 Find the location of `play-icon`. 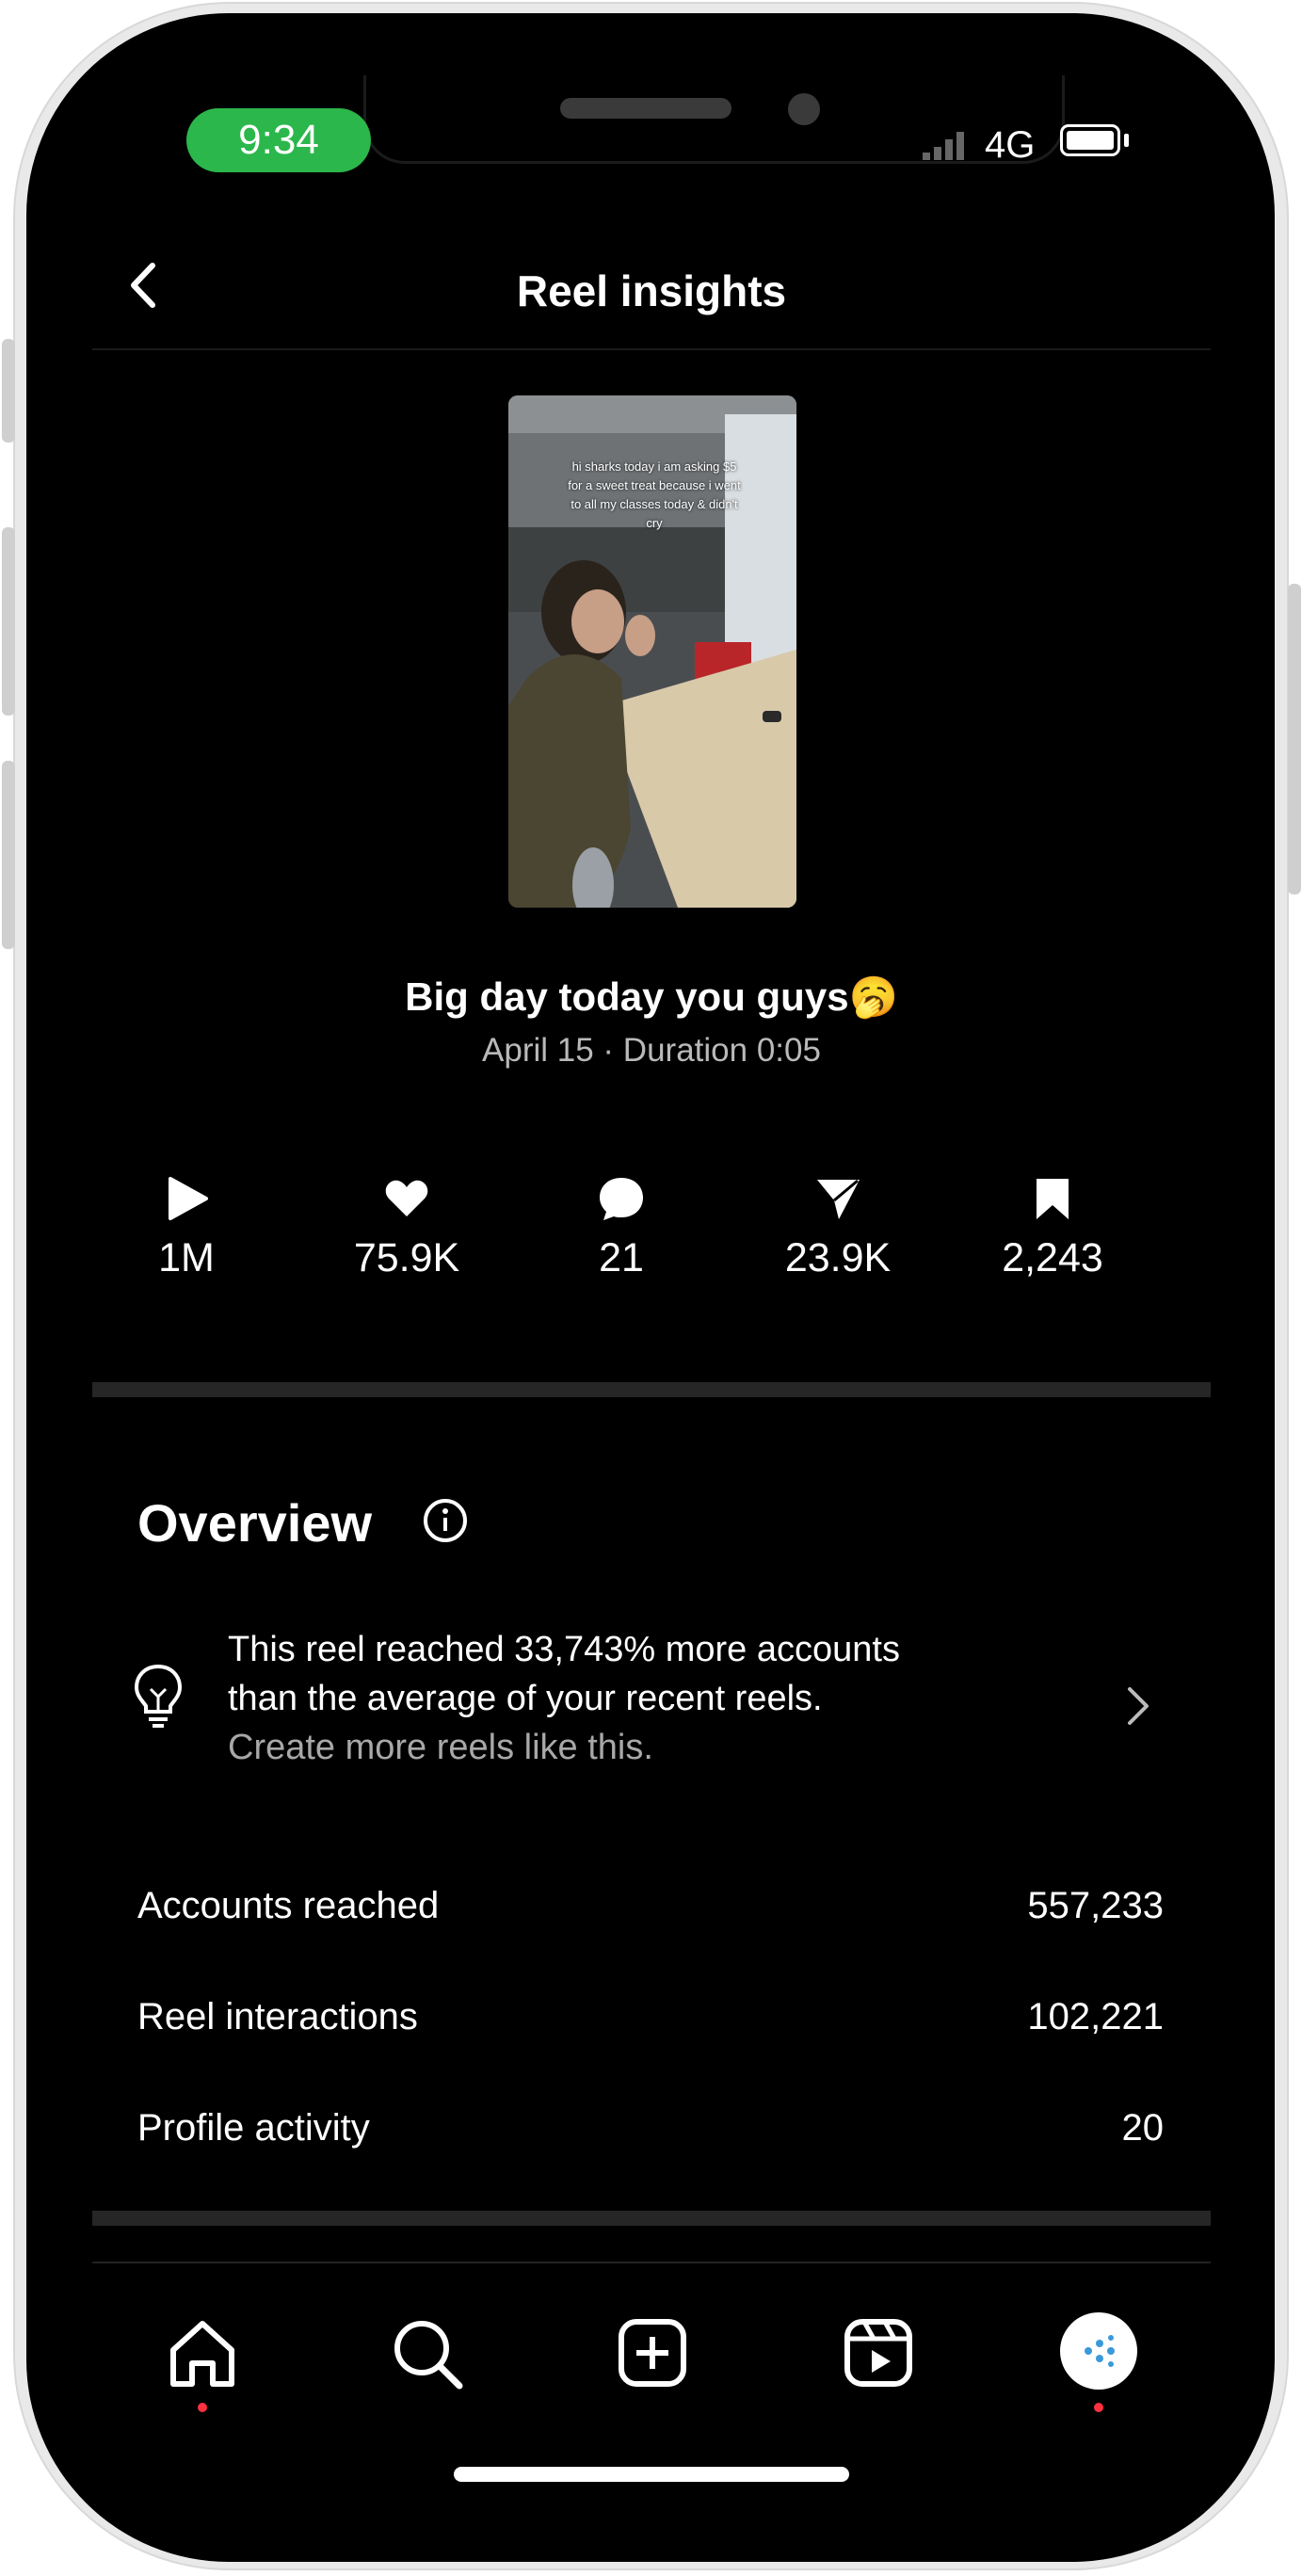

play-icon is located at coordinates (188, 1198).